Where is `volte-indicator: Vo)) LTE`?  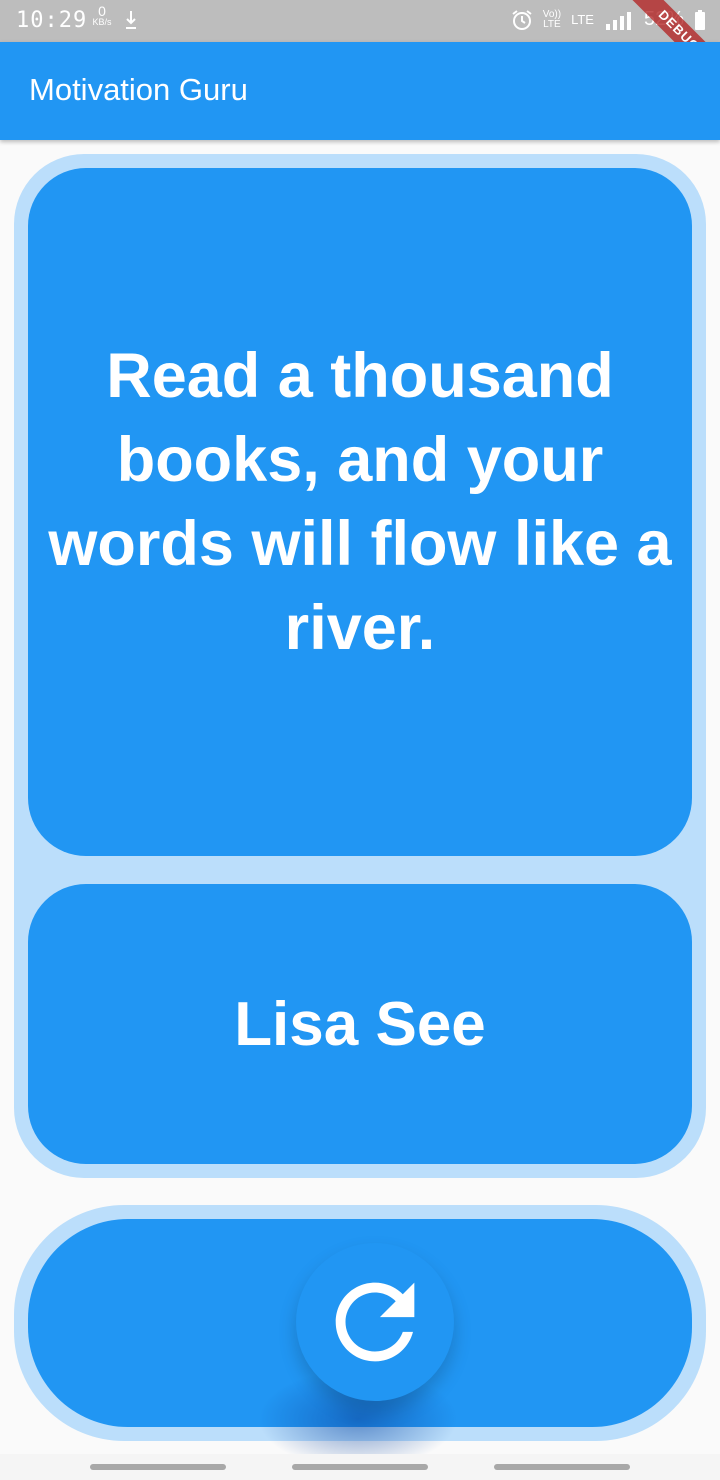
volte-indicator: Vo)) LTE is located at coordinates (552, 19).